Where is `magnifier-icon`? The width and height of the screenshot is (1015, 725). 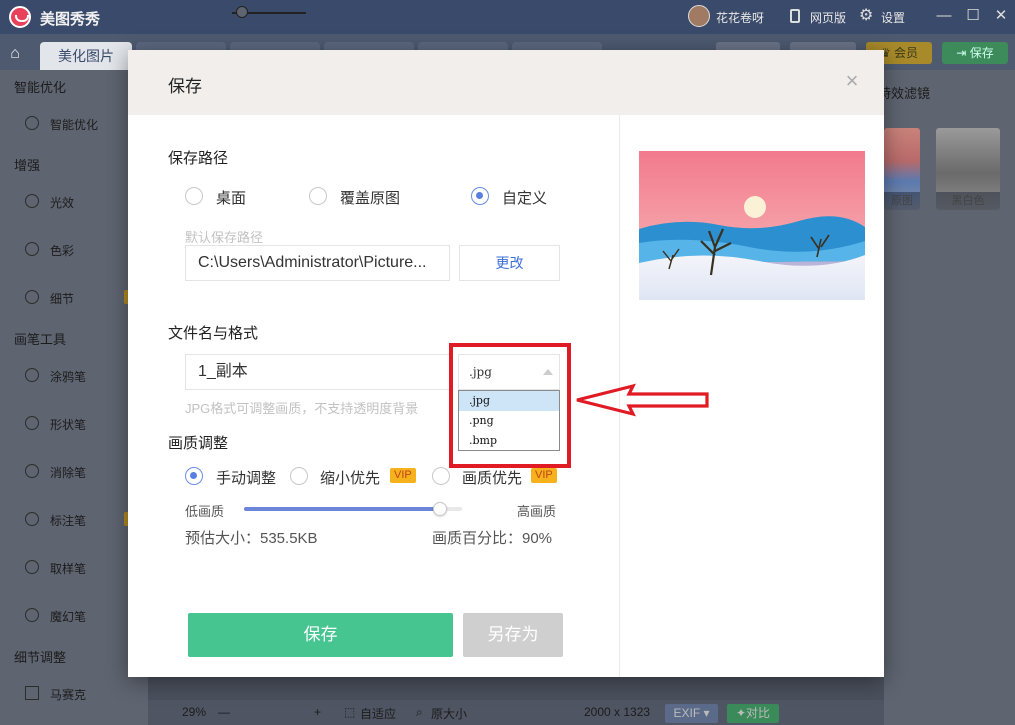 magnifier-icon is located at coordinates (32, 297).